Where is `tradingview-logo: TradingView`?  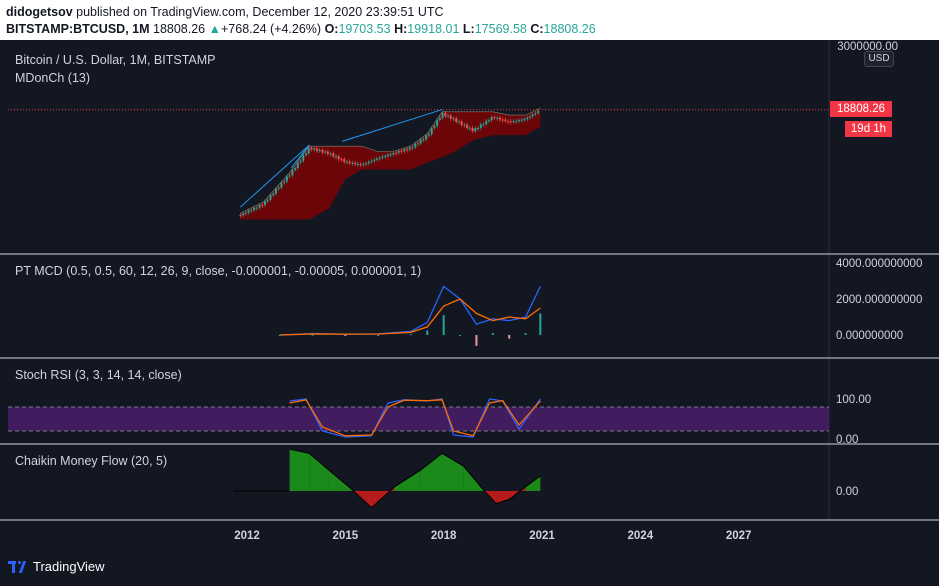 tradingview-logo: TradingView is located at coordinates (56, 566).